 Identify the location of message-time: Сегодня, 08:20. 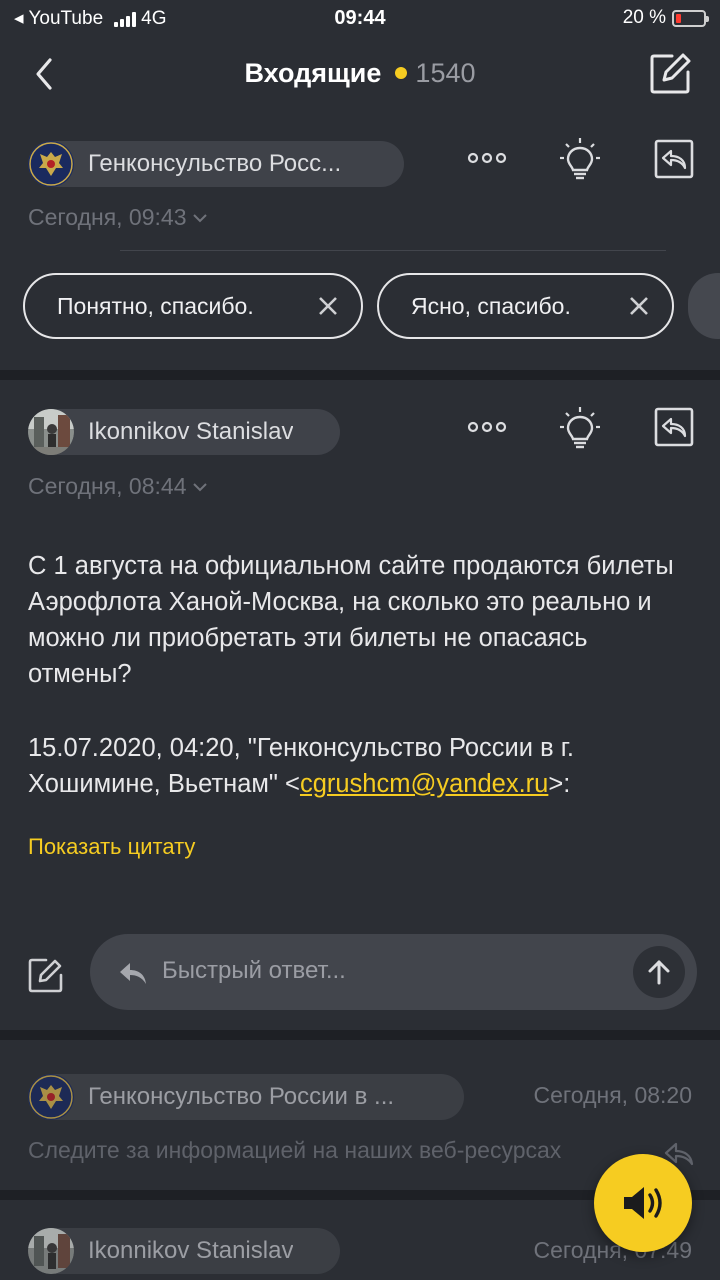
(612, 1095).